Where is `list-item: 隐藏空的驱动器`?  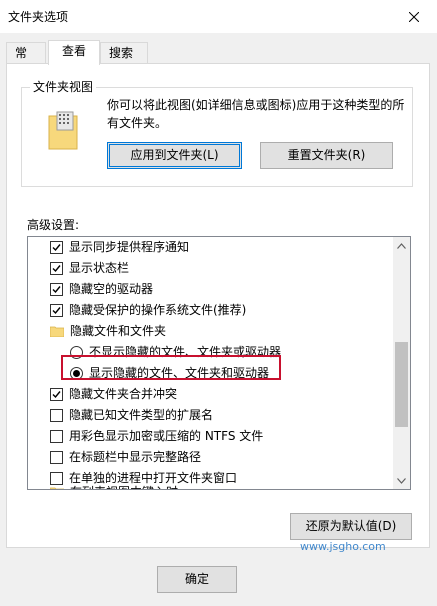 list-item: 隐藏空的驱动器 is located at coordinates (101, 289).